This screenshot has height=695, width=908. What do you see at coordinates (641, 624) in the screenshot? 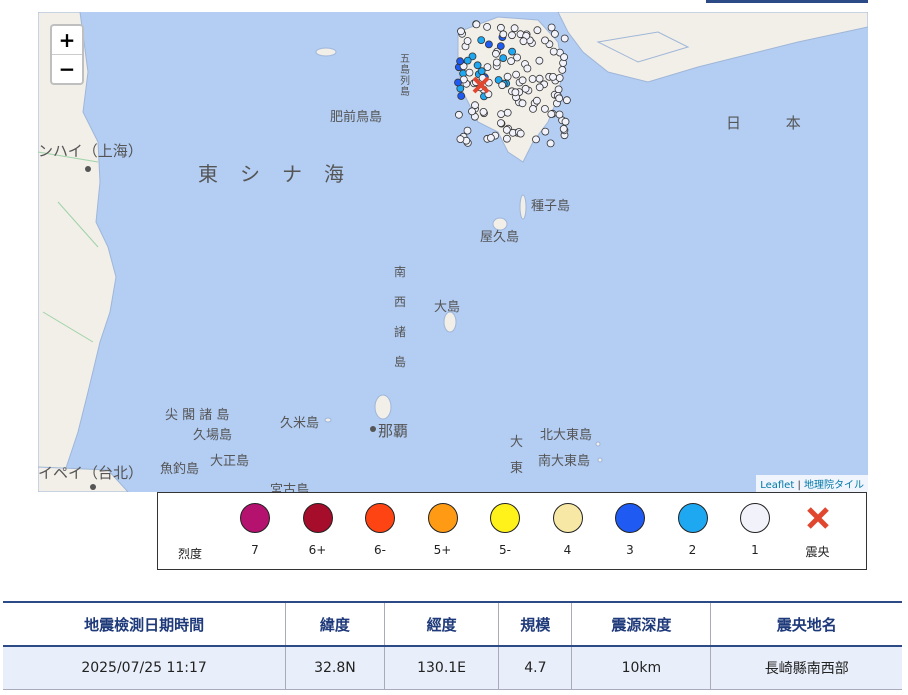
I see `col-depth: 震源深度` at bounding box center [641, 624].